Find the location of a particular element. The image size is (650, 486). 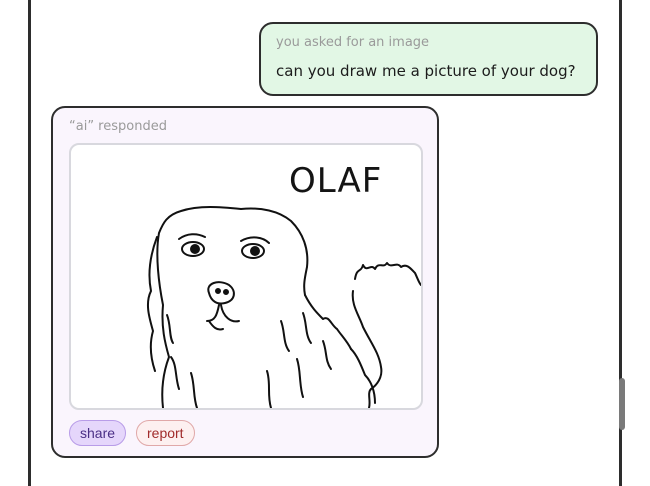

user-message-text: can you draw me a picture of your dog? is located at coordinates (426, 71).